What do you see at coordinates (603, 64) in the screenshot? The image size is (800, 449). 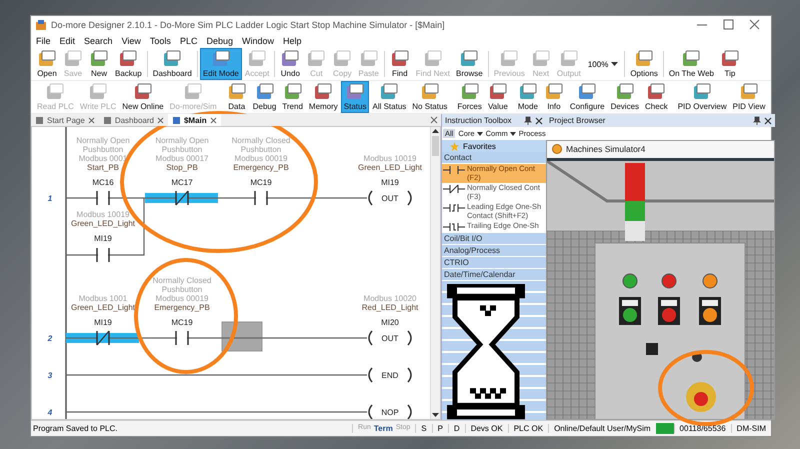 I see `zoom-dropdown: 100%` at bounding box center [603, 64].